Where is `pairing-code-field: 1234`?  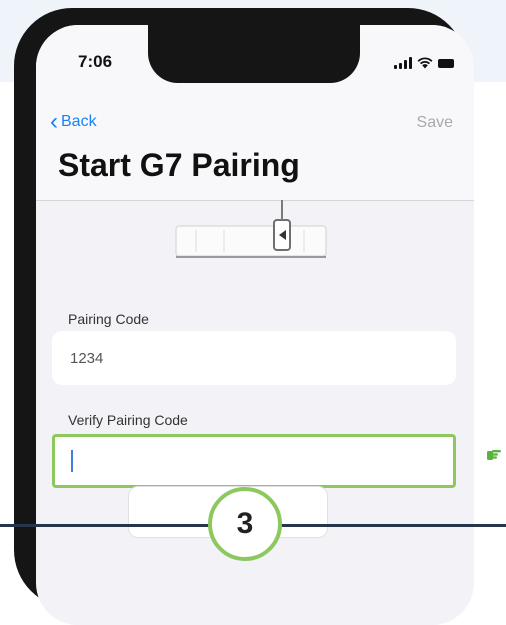 pairing-code-field: 1234 is located at coordinates (254, 358).